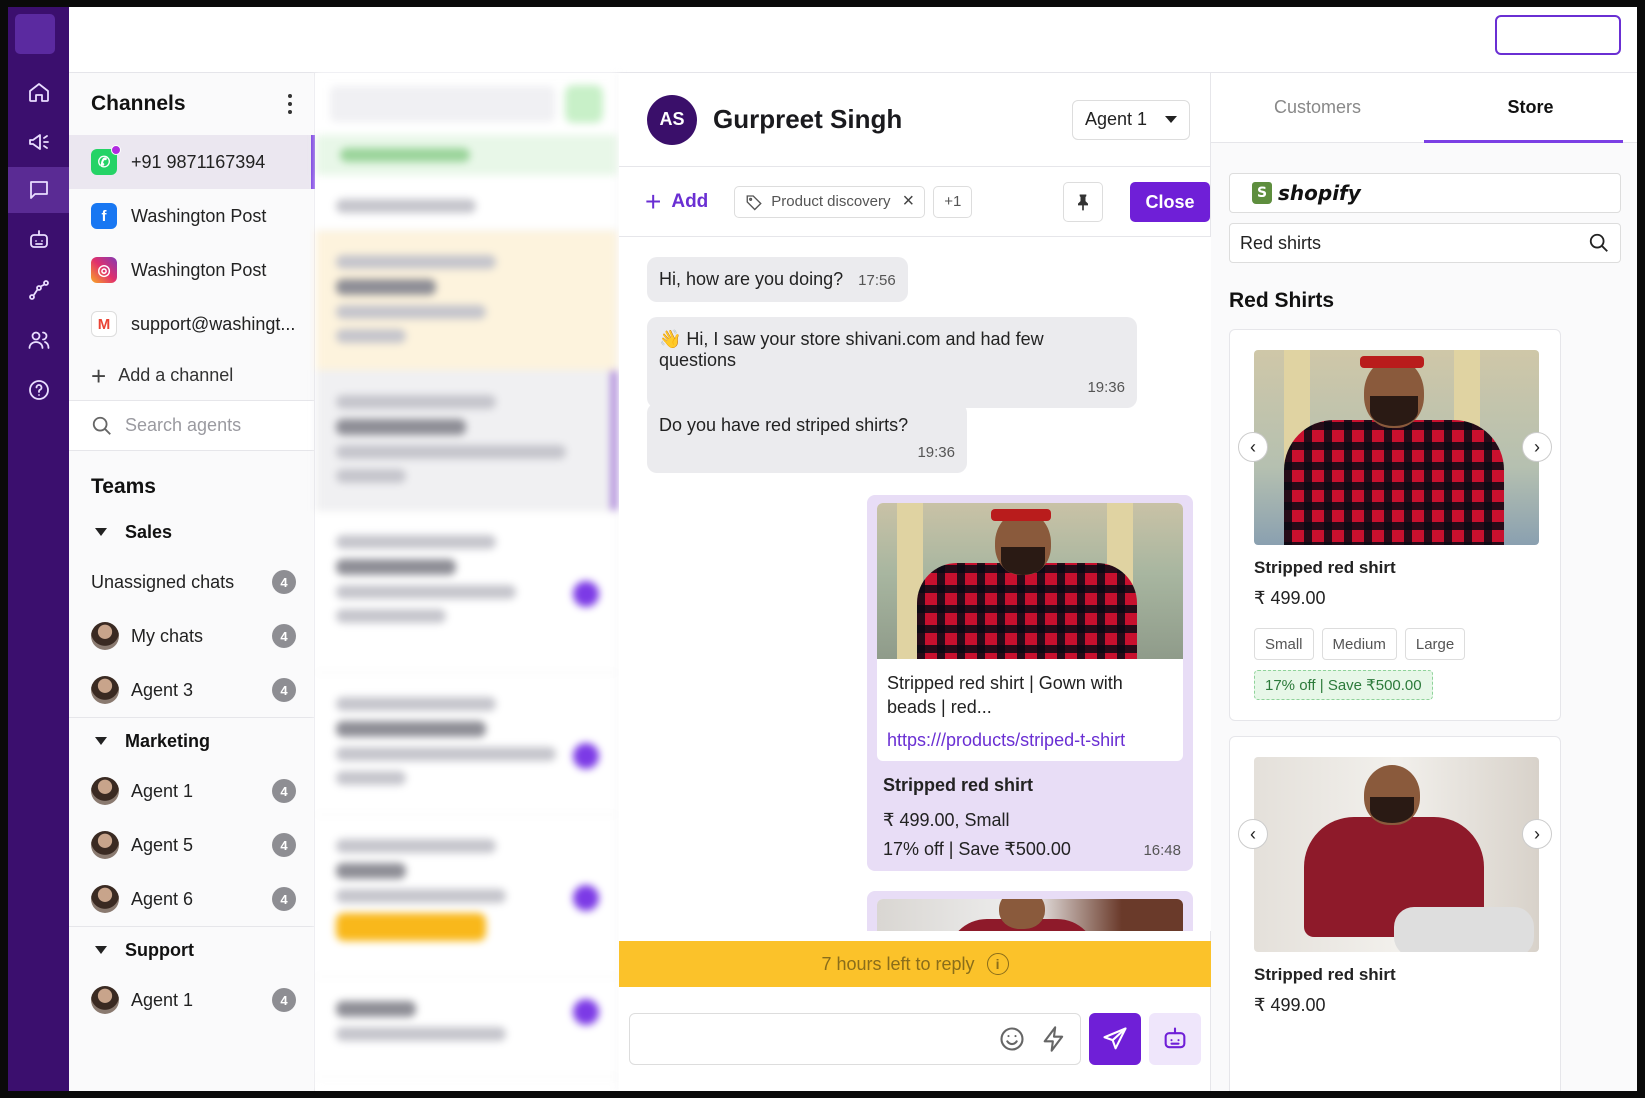 The width and height of the screenshot is (1645, 1098). Describe the element at coordinates (38, 390) in the screenshot. I see `nav-help` at that location.